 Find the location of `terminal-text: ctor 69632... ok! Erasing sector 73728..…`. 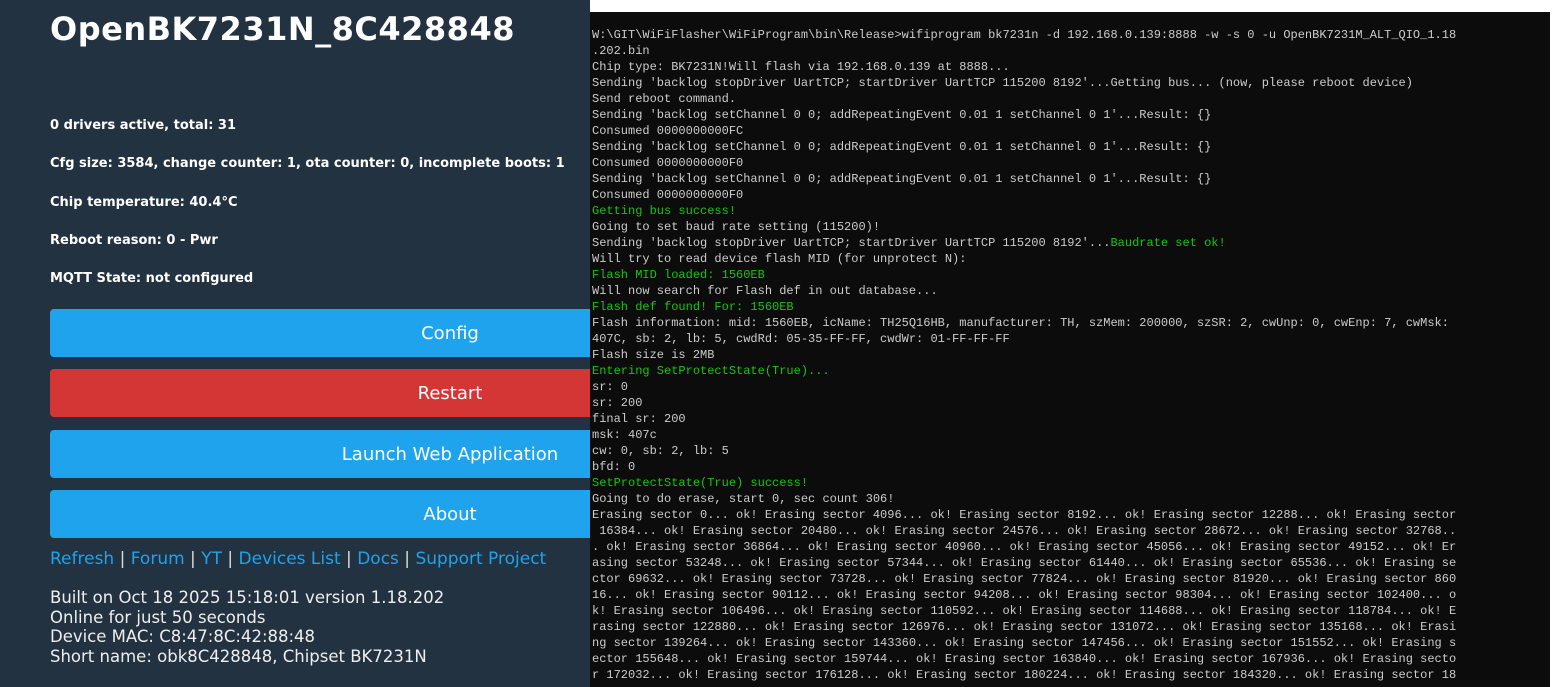

terminal-text: ctor 69632... ok! Erasing sector 73728..… is located at coordinates (1024, 579).